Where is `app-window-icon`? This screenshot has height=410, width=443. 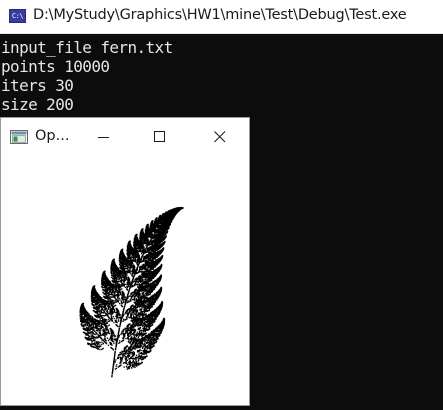 app-window-icon is located at coordinates (19, 137).